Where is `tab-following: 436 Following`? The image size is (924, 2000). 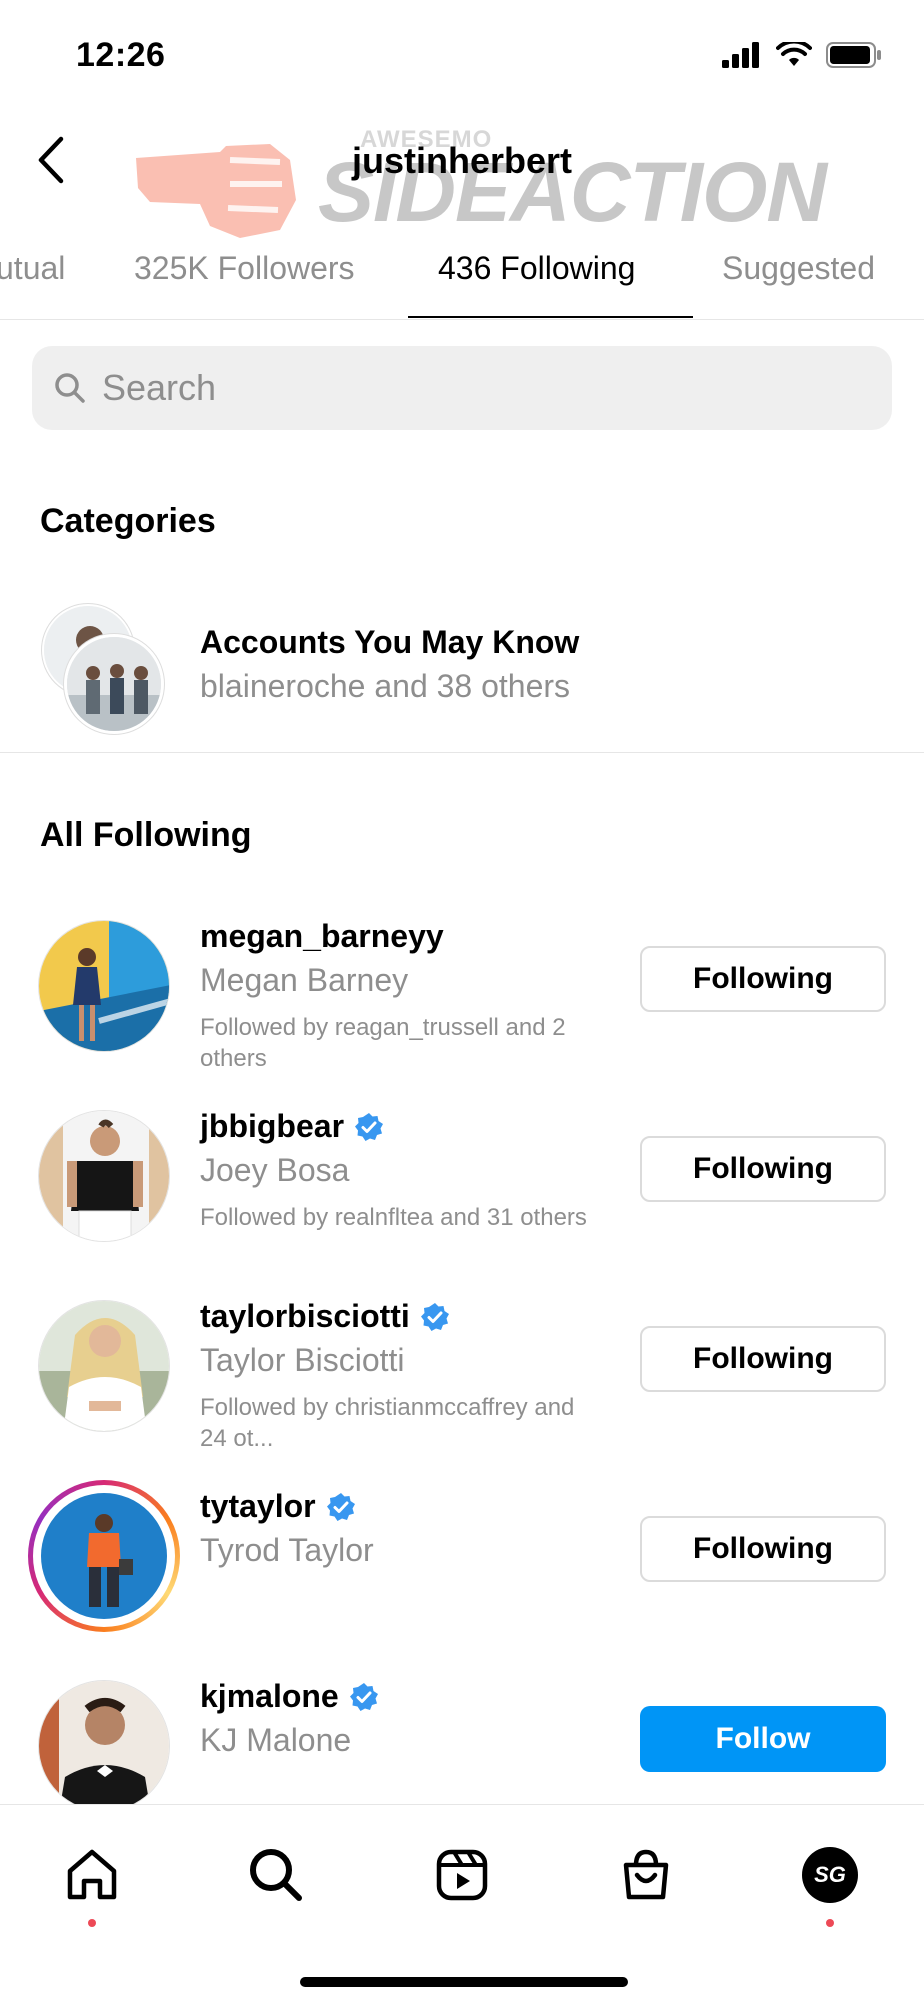
tab-following: 436 Following is located at coordinates (536, 268).